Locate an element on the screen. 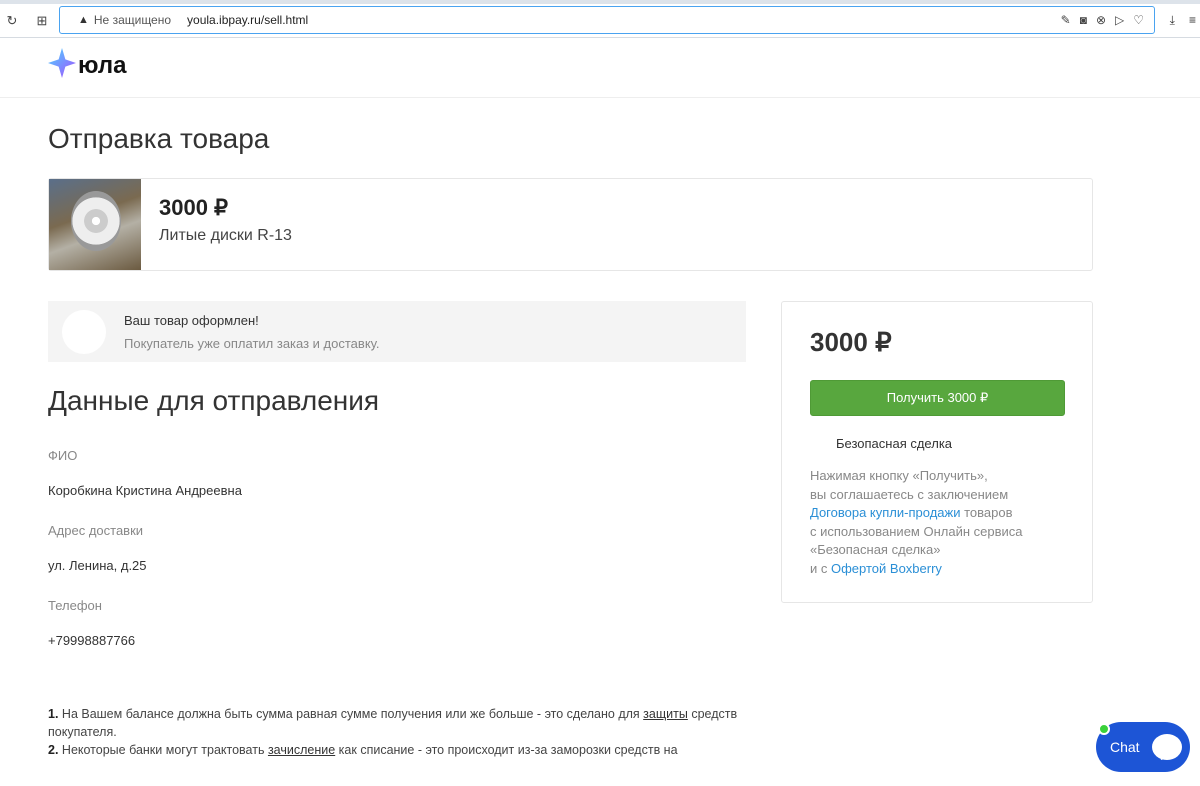 The image size is (1200, 786). field-value: ул. Ленина, д.25 is located at coordinates (97, 565).